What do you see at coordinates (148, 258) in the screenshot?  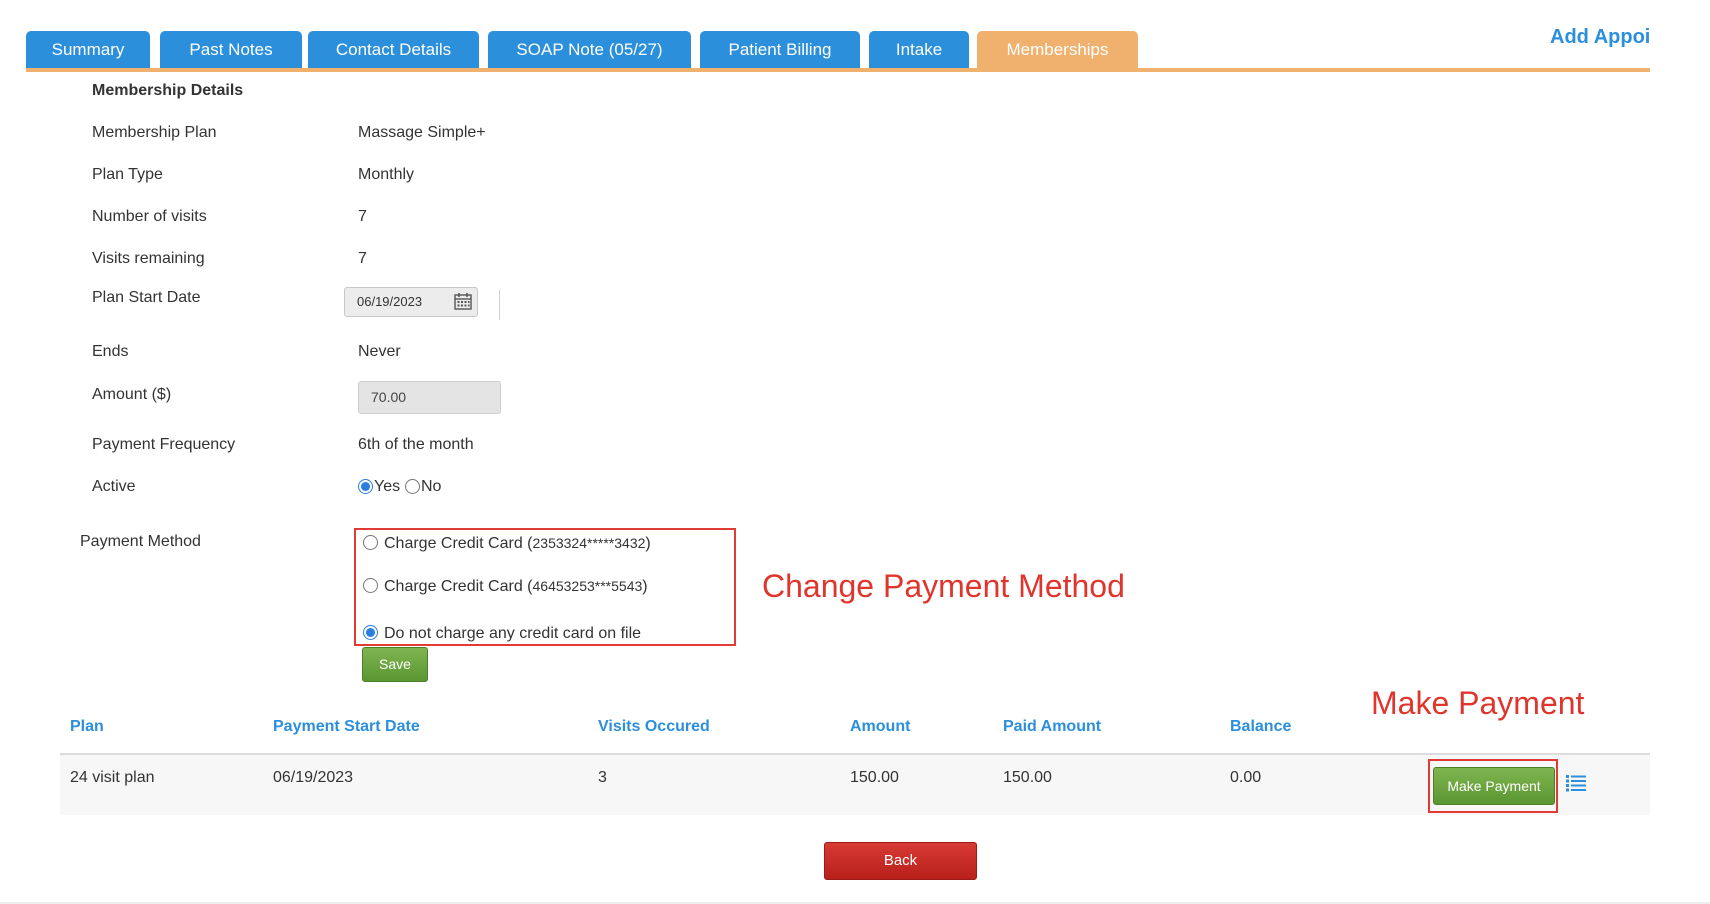 I see `visits-remaining-label: Visits remaining` at bounding box center [148, 258].